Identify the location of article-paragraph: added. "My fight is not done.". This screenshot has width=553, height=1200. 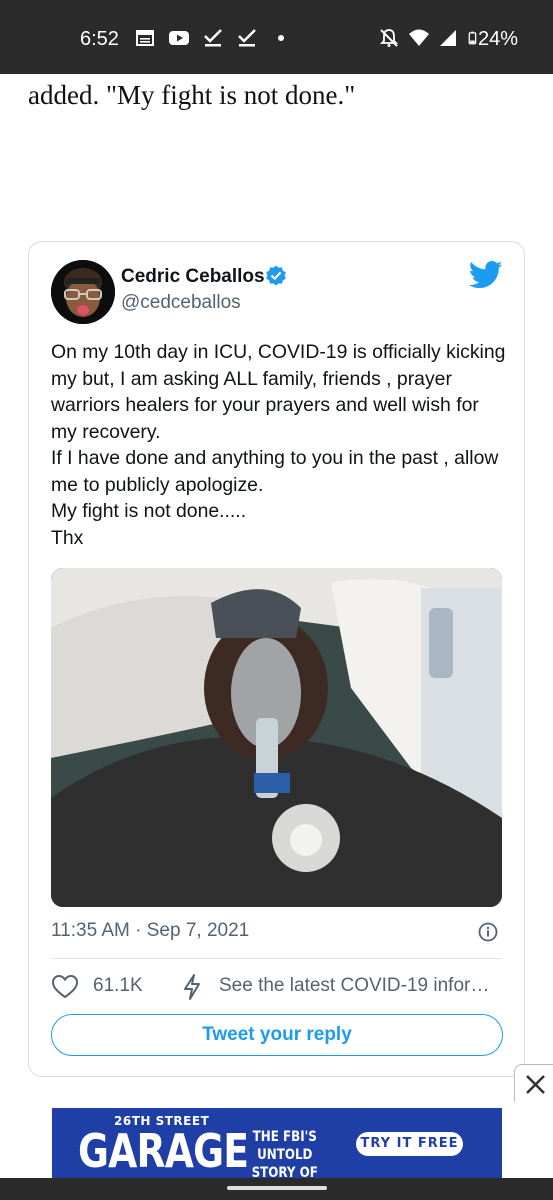
(192, 95).